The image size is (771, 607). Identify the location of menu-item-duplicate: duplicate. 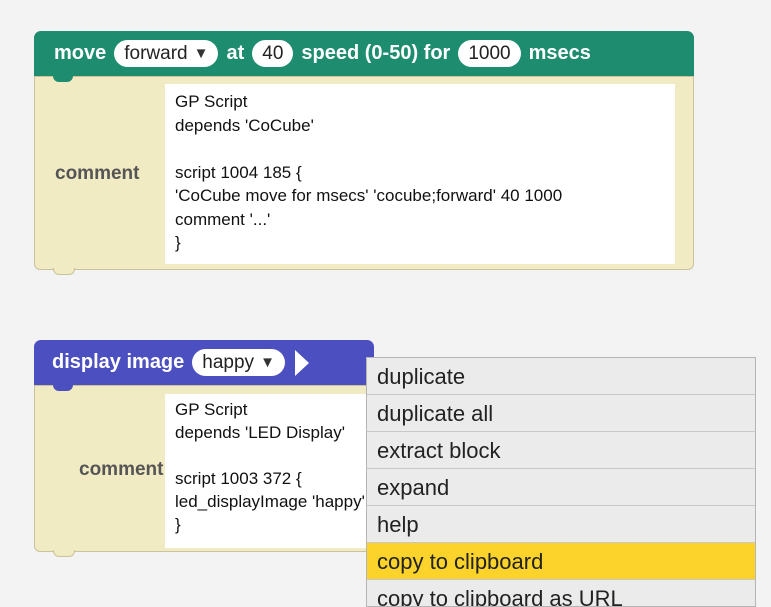
(561, 376).